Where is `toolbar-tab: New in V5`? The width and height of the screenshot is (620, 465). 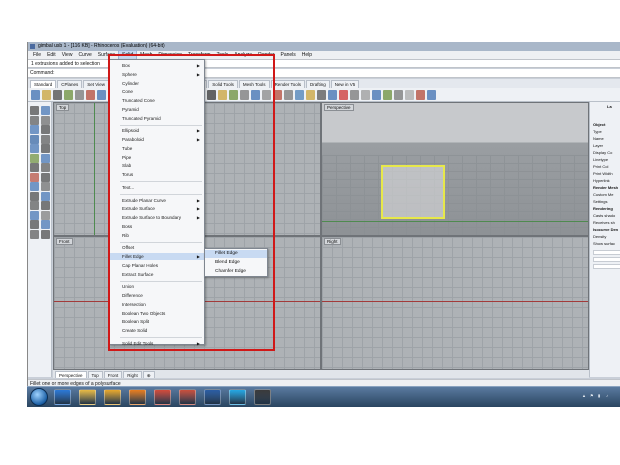
toolbar-tab: New in V5 is located at coordinates (345, 84).